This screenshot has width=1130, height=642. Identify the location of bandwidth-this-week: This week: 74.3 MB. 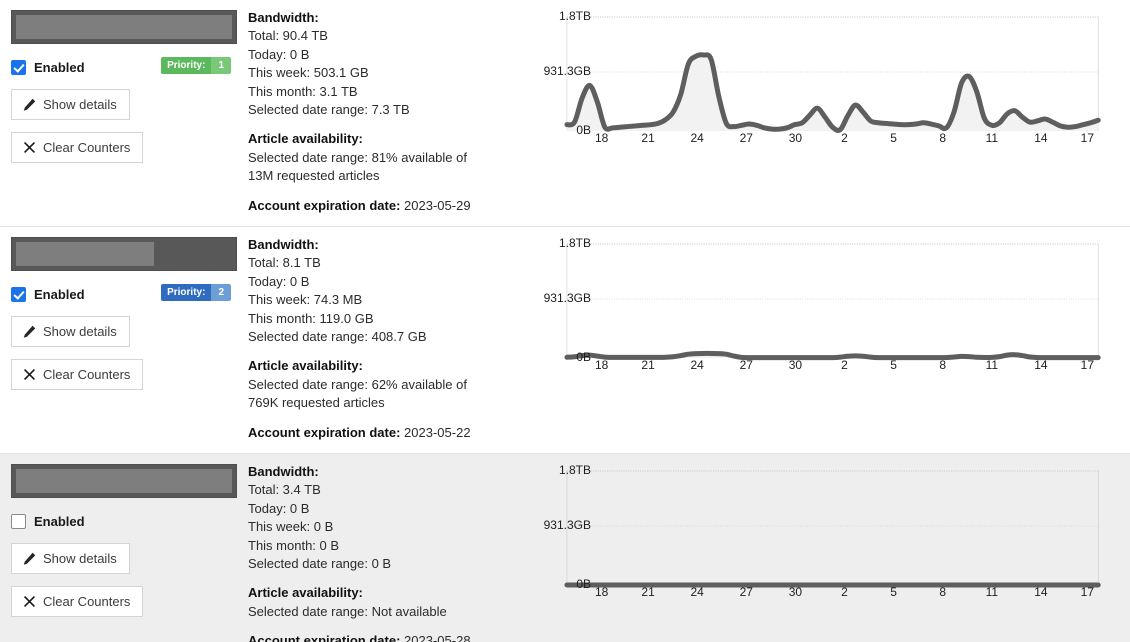
(305, 300).